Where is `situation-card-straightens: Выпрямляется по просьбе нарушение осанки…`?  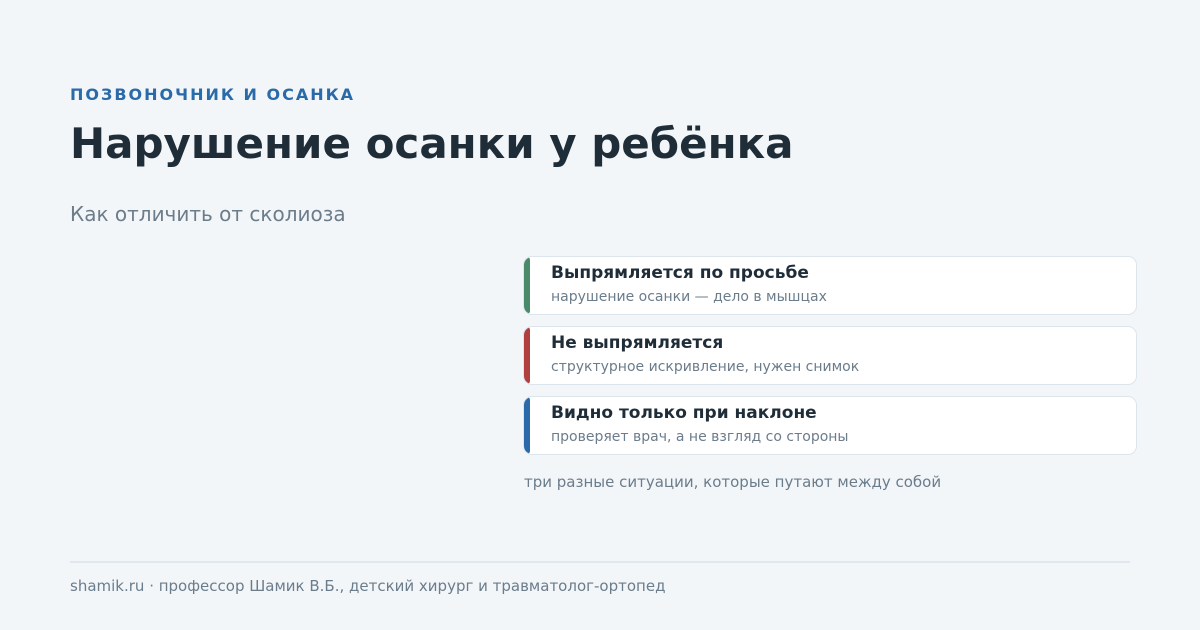 situation-card-straightens: Выпрямляется по просьбе нарушение осанки… is located at coordinates (830, 285).